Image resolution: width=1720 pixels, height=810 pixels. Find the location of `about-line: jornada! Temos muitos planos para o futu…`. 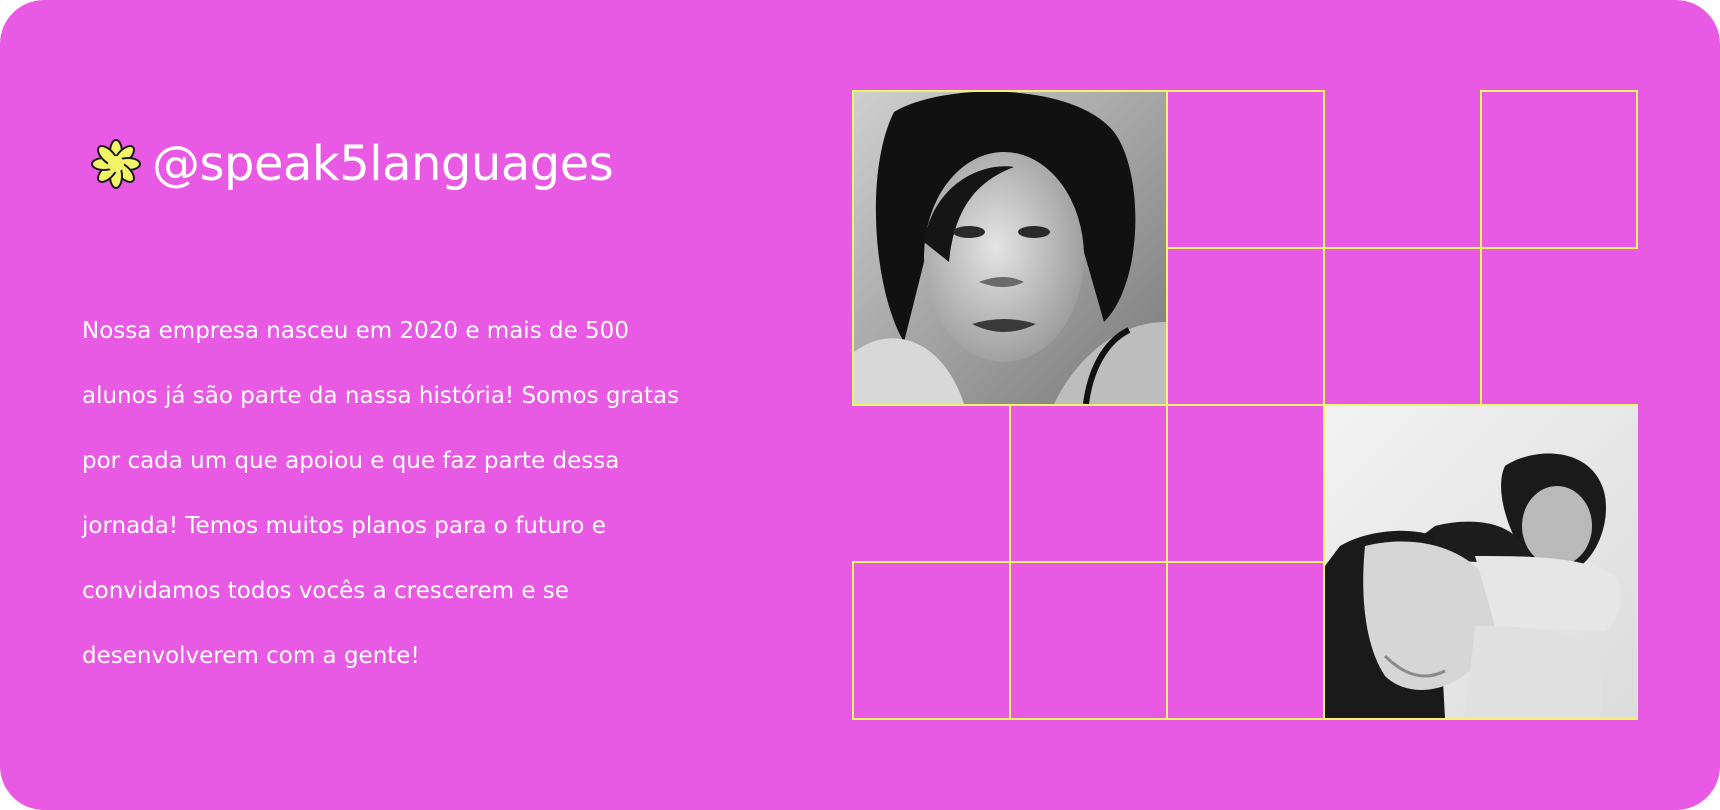

about-line: jornada! Temos muitos planos para o futu… is located at coordinates (344, 526).